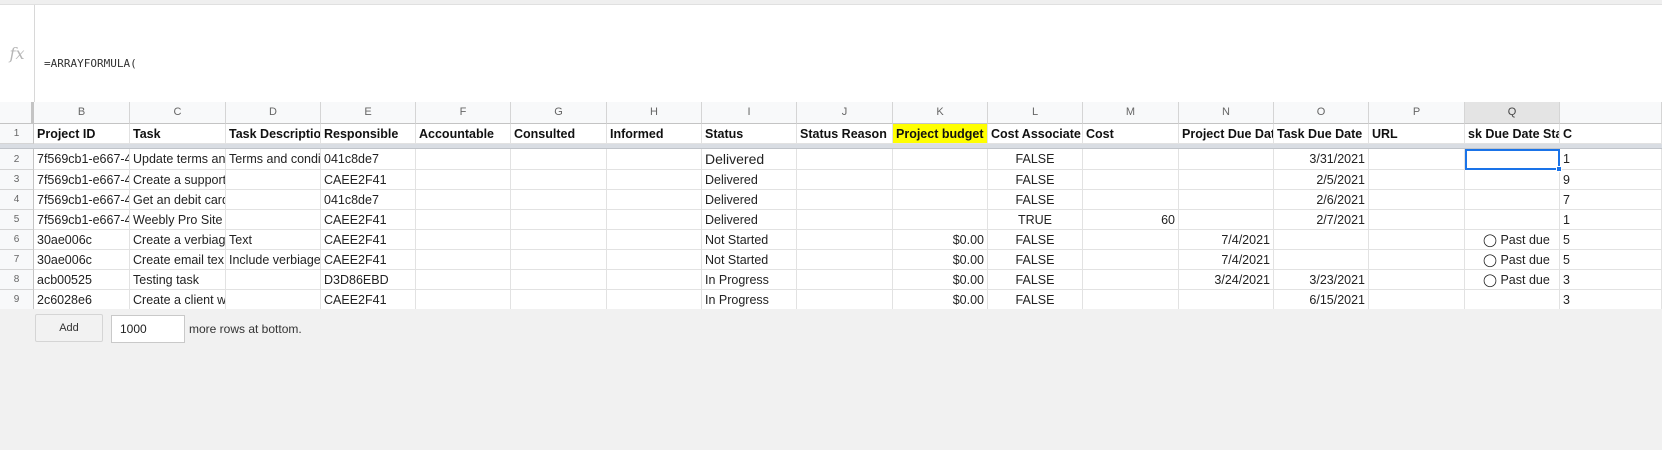 The width and height of the screenshot is (1662, 450). What do you see at coordinates (1321, 280) in the screenshot?
I see `table-cell: 3/23/2021` at bounding box center [1321, 280].